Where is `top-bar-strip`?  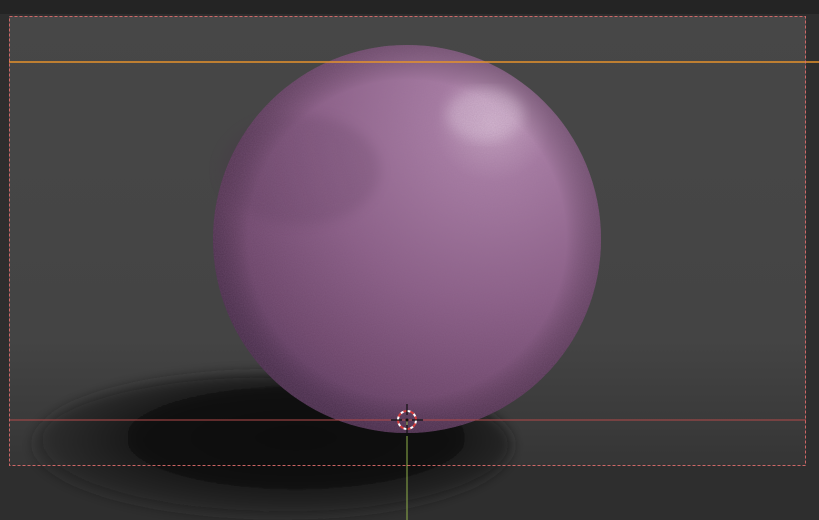 top-bar-strip is located at coordinates (409, 7).